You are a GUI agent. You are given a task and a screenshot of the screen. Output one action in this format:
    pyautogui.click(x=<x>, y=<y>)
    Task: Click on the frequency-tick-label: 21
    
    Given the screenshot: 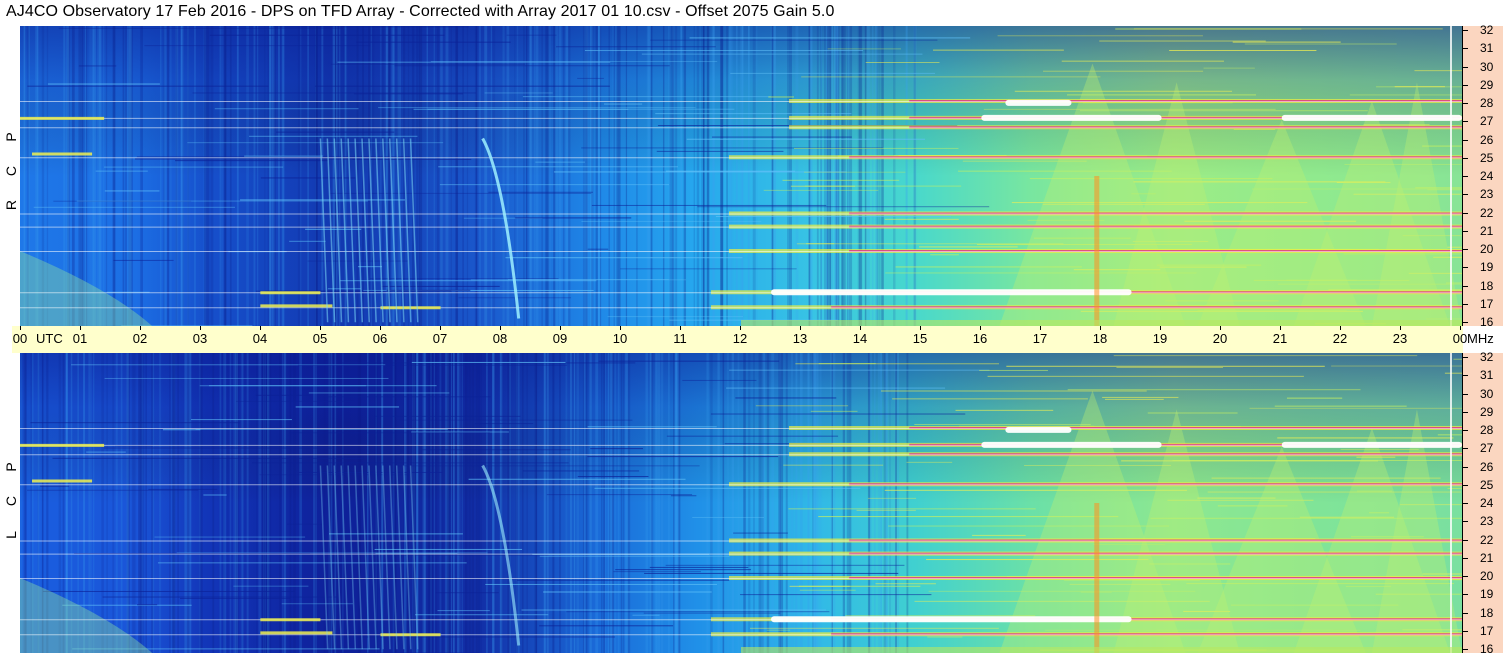 What is the action you would take?
    pyautogui.click(x=1487, y=557)
    